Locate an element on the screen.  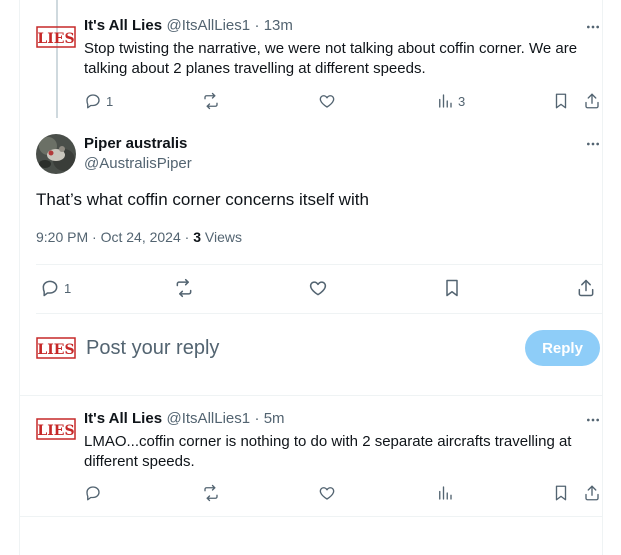
tweet1-like-button is located at coordinates (327, 101).